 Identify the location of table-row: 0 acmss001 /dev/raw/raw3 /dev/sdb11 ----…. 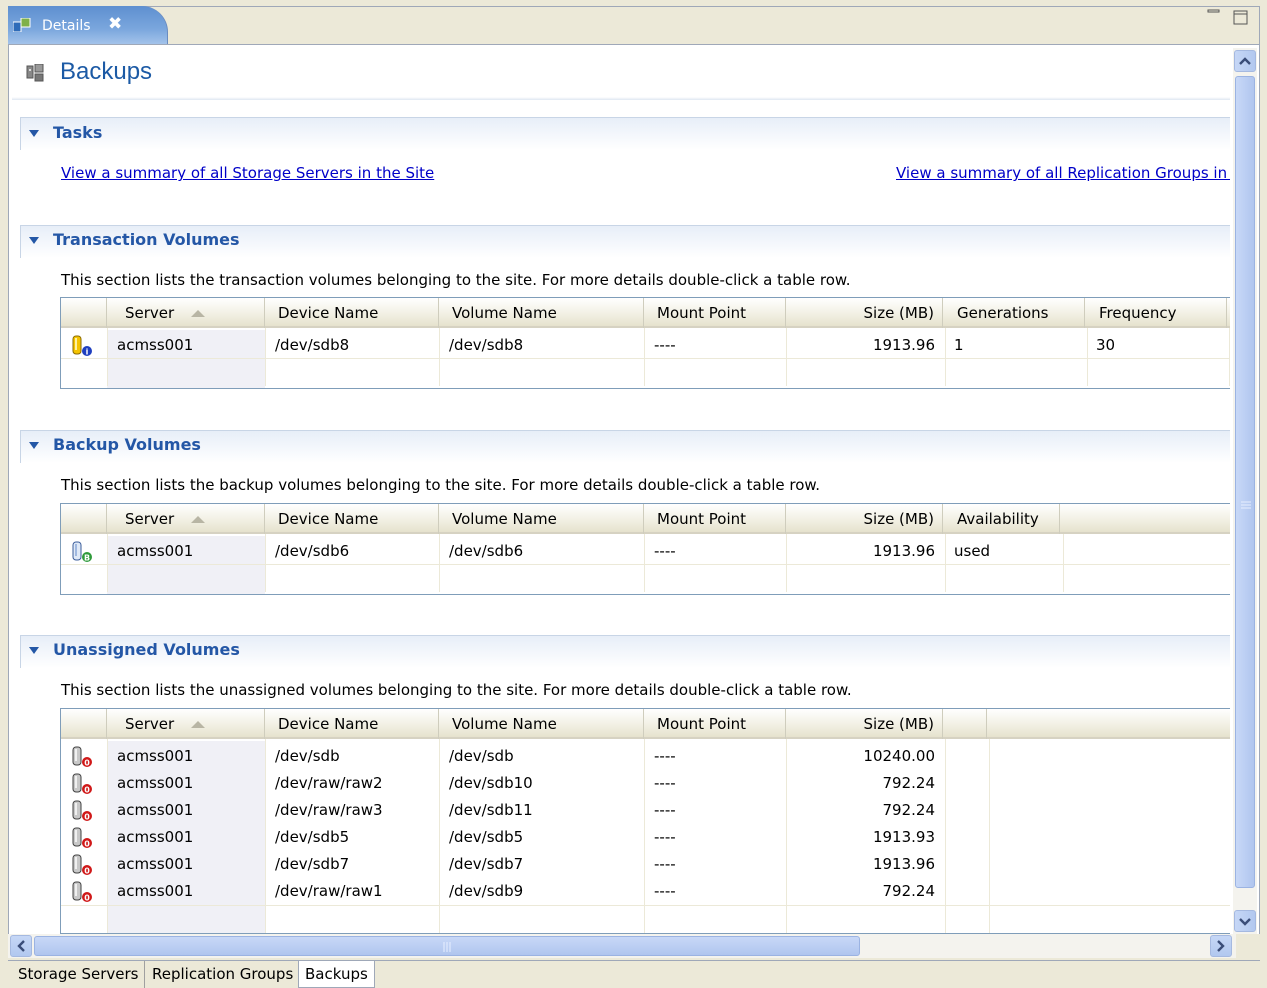
(645, 810).